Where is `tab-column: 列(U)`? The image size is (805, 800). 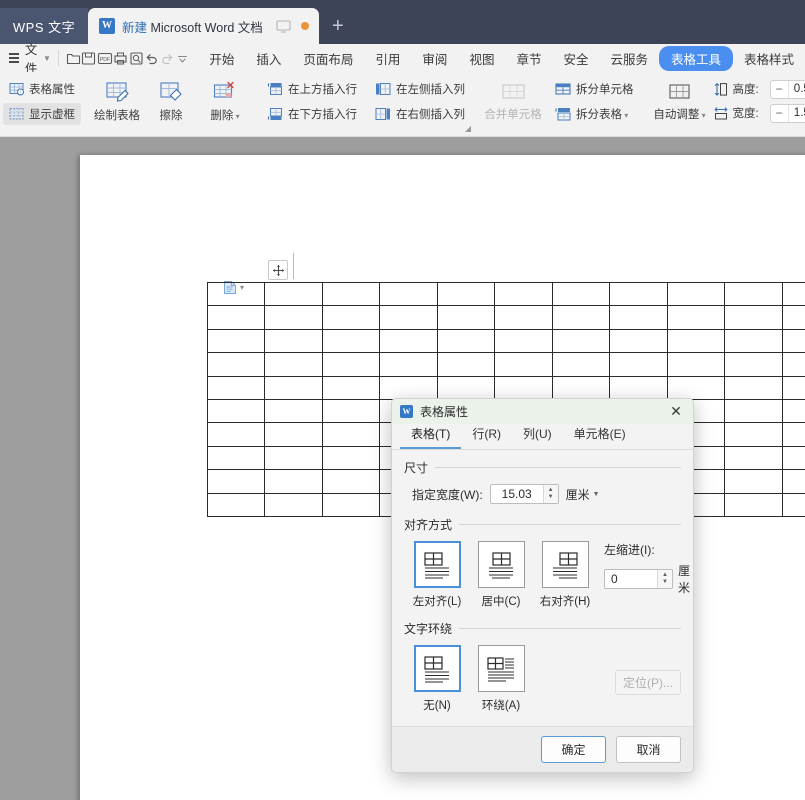
tab-column: 列(U) is located at coordinates (537, 435).